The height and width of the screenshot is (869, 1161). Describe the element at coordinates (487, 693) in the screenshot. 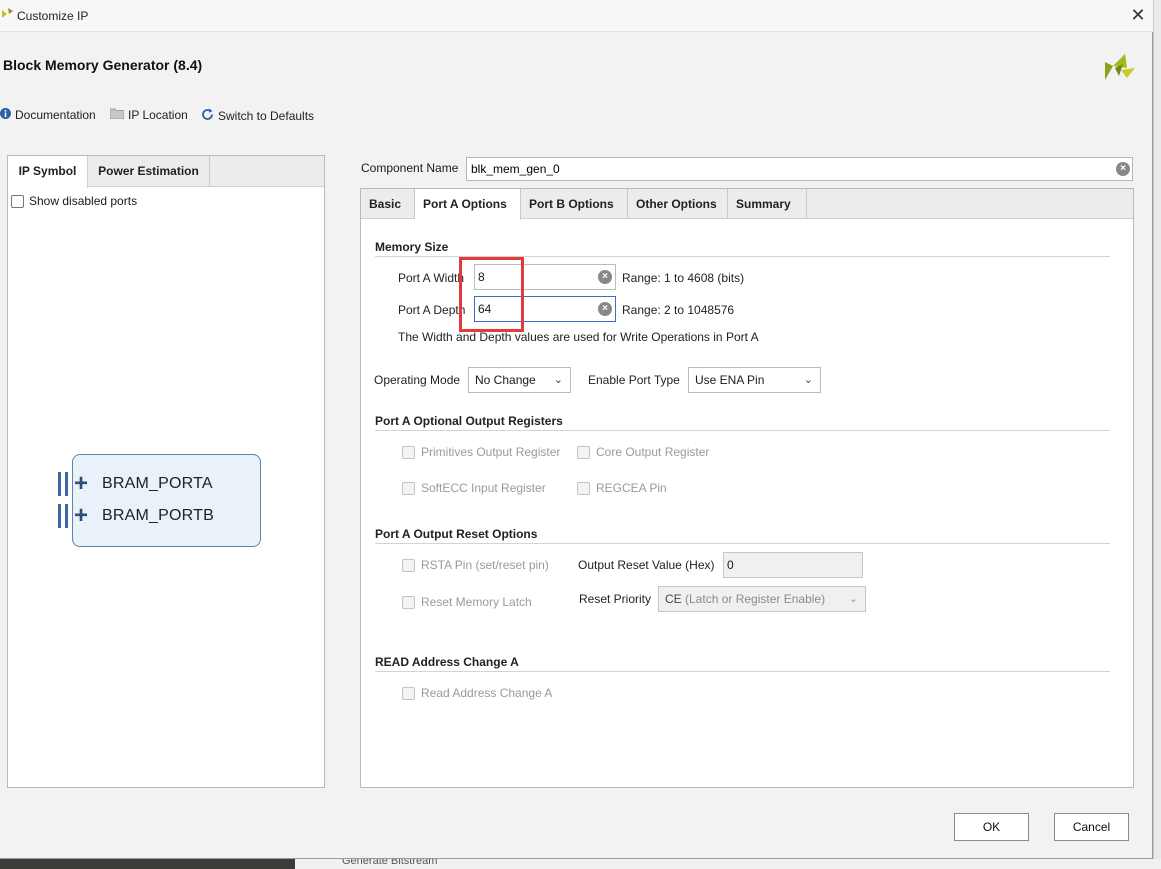

I see `read-address-change-label: Read Address Change A` at that location.